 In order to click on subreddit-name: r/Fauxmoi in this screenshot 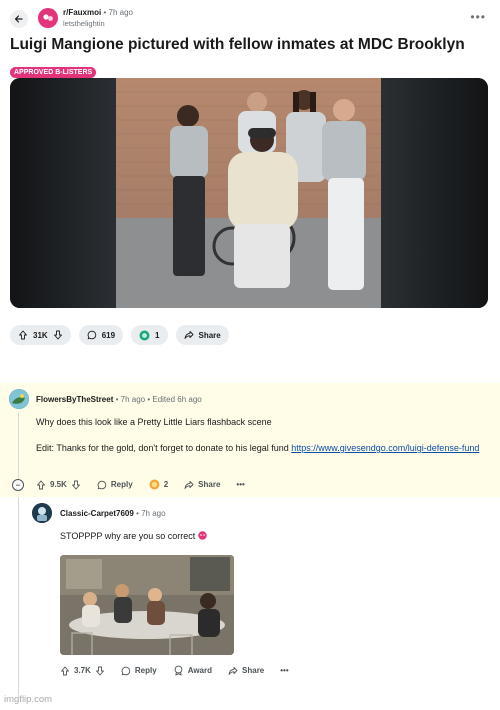, I will do `click(82, 12)`.